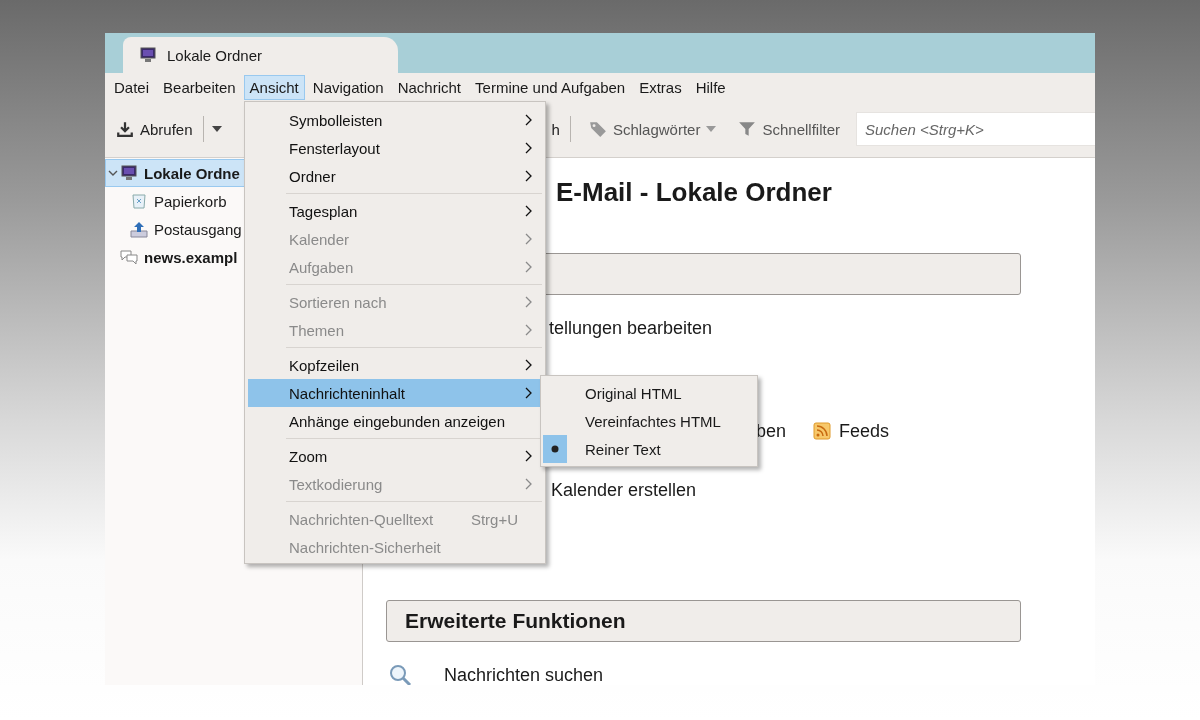 The image size is (1200, 720). Describe the element at coordinates (649, 393) in the screenshot. I see `radio-menu-item: Original HTML` at that location.